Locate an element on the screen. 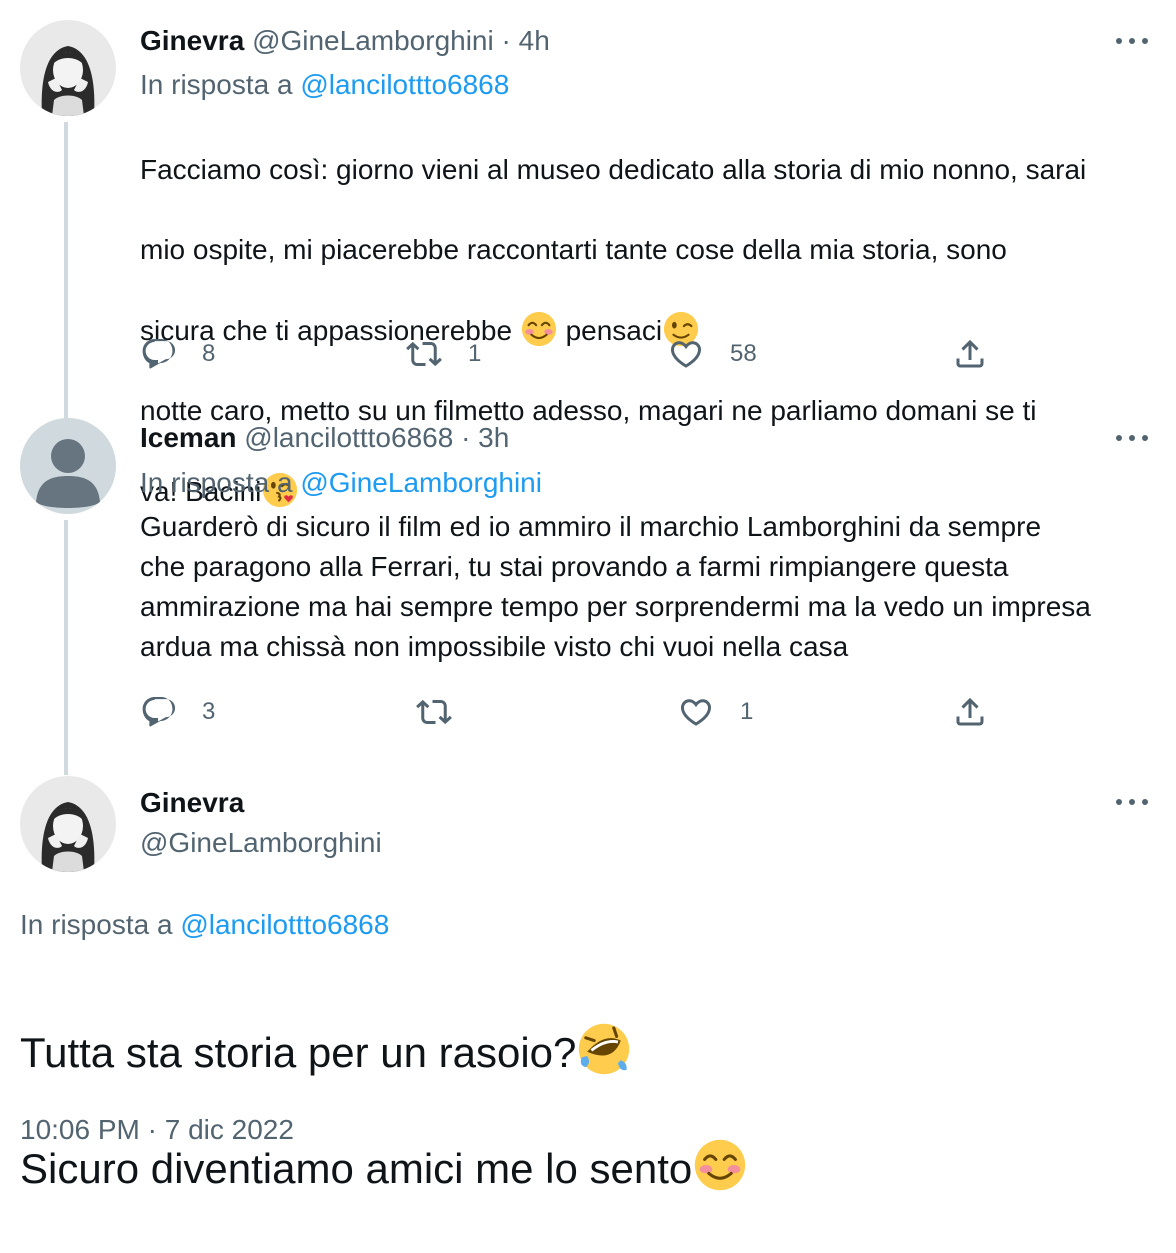  like-button: 1 is located at coordinates (715, 712).